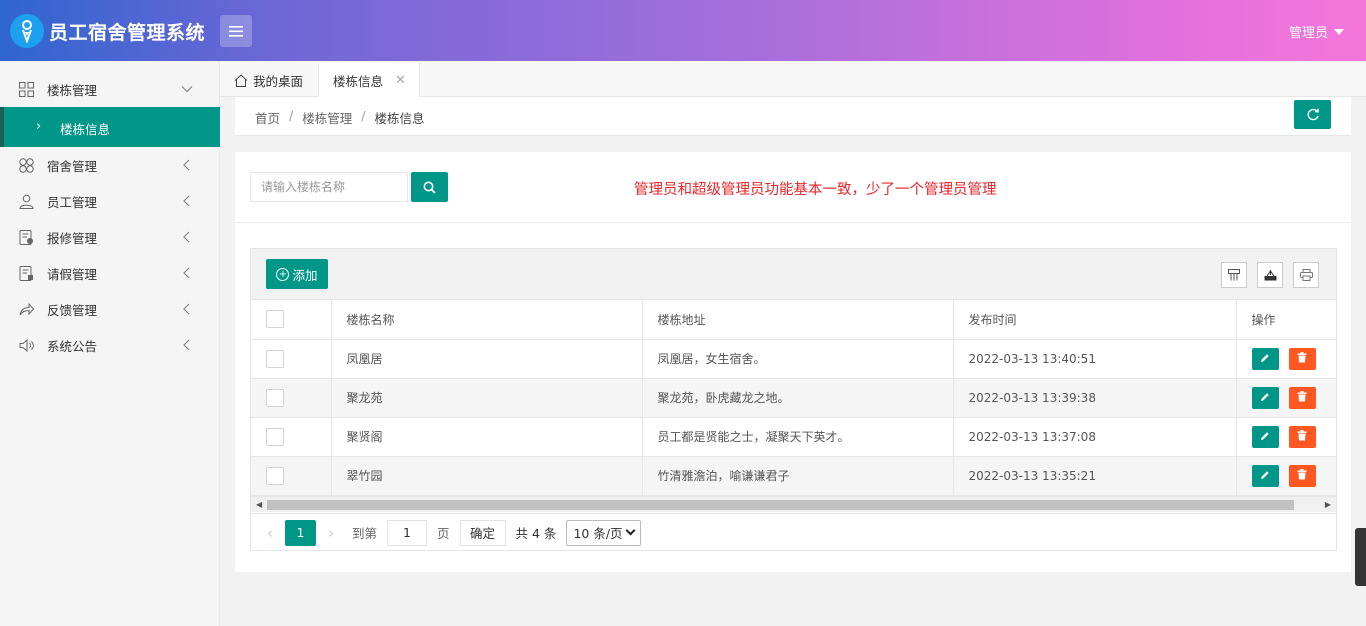 Image resolution: width=1366 pixels, height=626 pixels. Describe the element at coordinates (110, 127) in the screenshot. I see `sidebar-subitem-building-info: › 楼栋信息` at that location.